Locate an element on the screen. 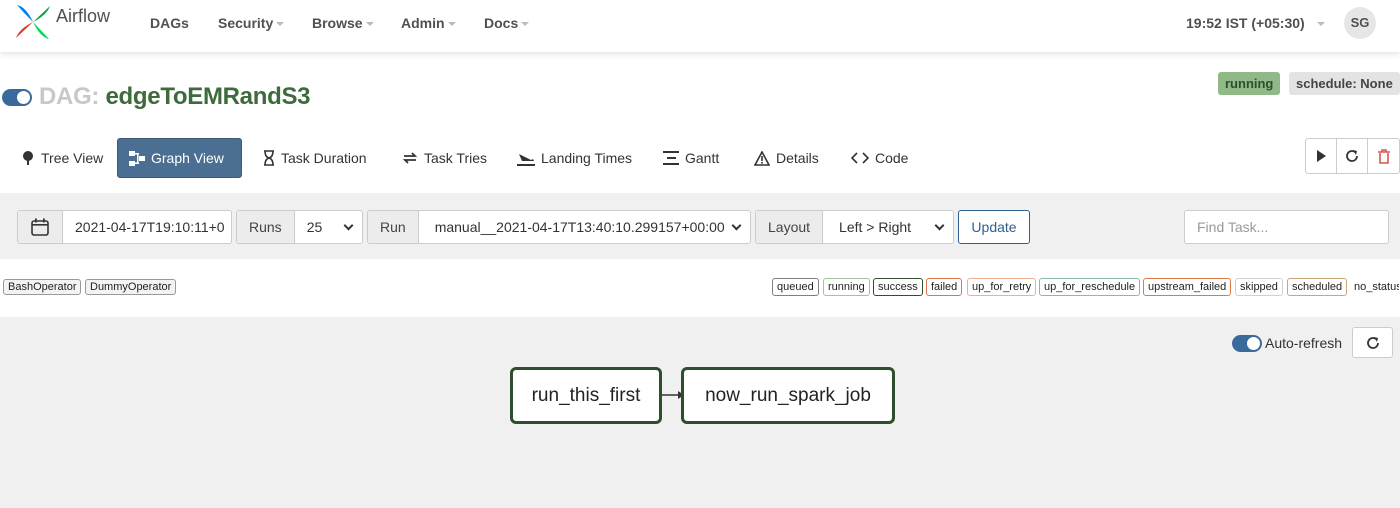  calendar-icon is located at coordinates (40, 227).